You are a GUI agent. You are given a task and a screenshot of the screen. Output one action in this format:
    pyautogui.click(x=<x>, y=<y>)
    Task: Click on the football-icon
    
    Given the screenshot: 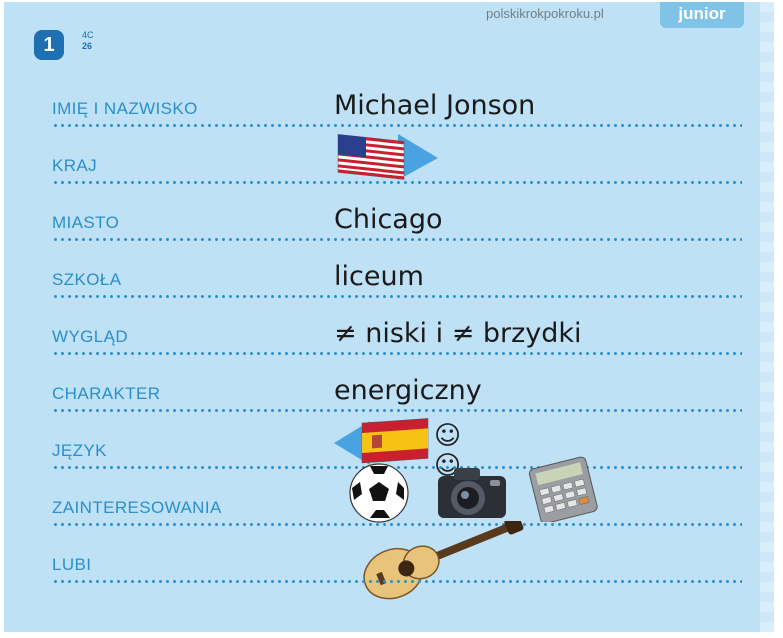 What is the action you would take?
    pyautogui.click(x=379, y=493)
    